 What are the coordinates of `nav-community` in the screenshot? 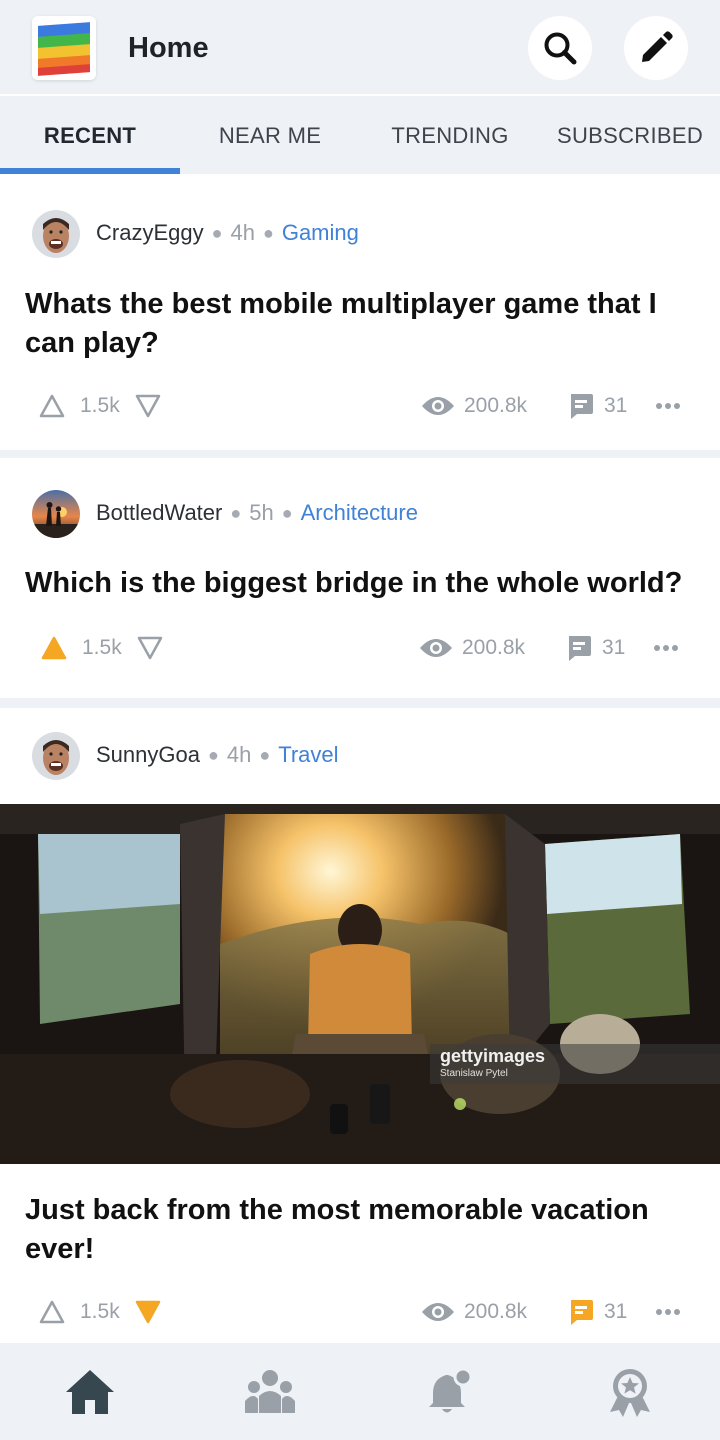 It's located at (270, 1391).